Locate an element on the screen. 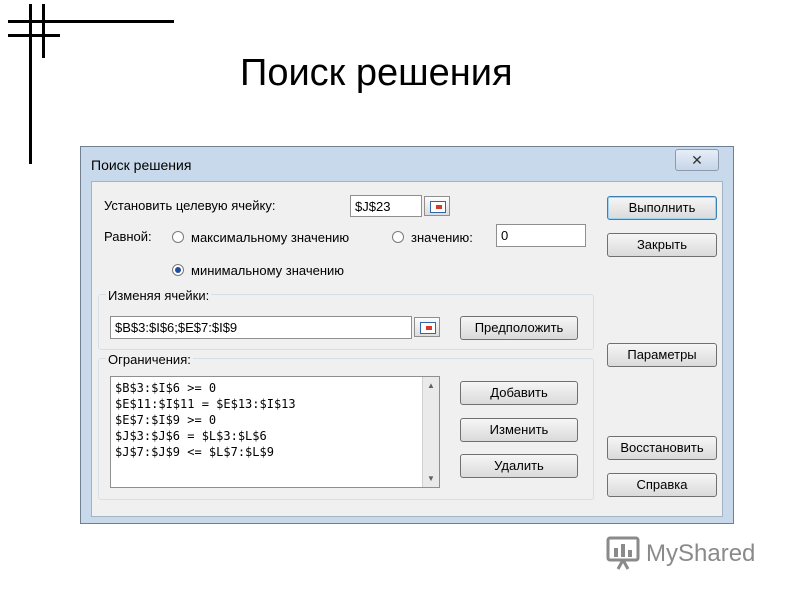  radio-max is located at coordinates (178, 237).